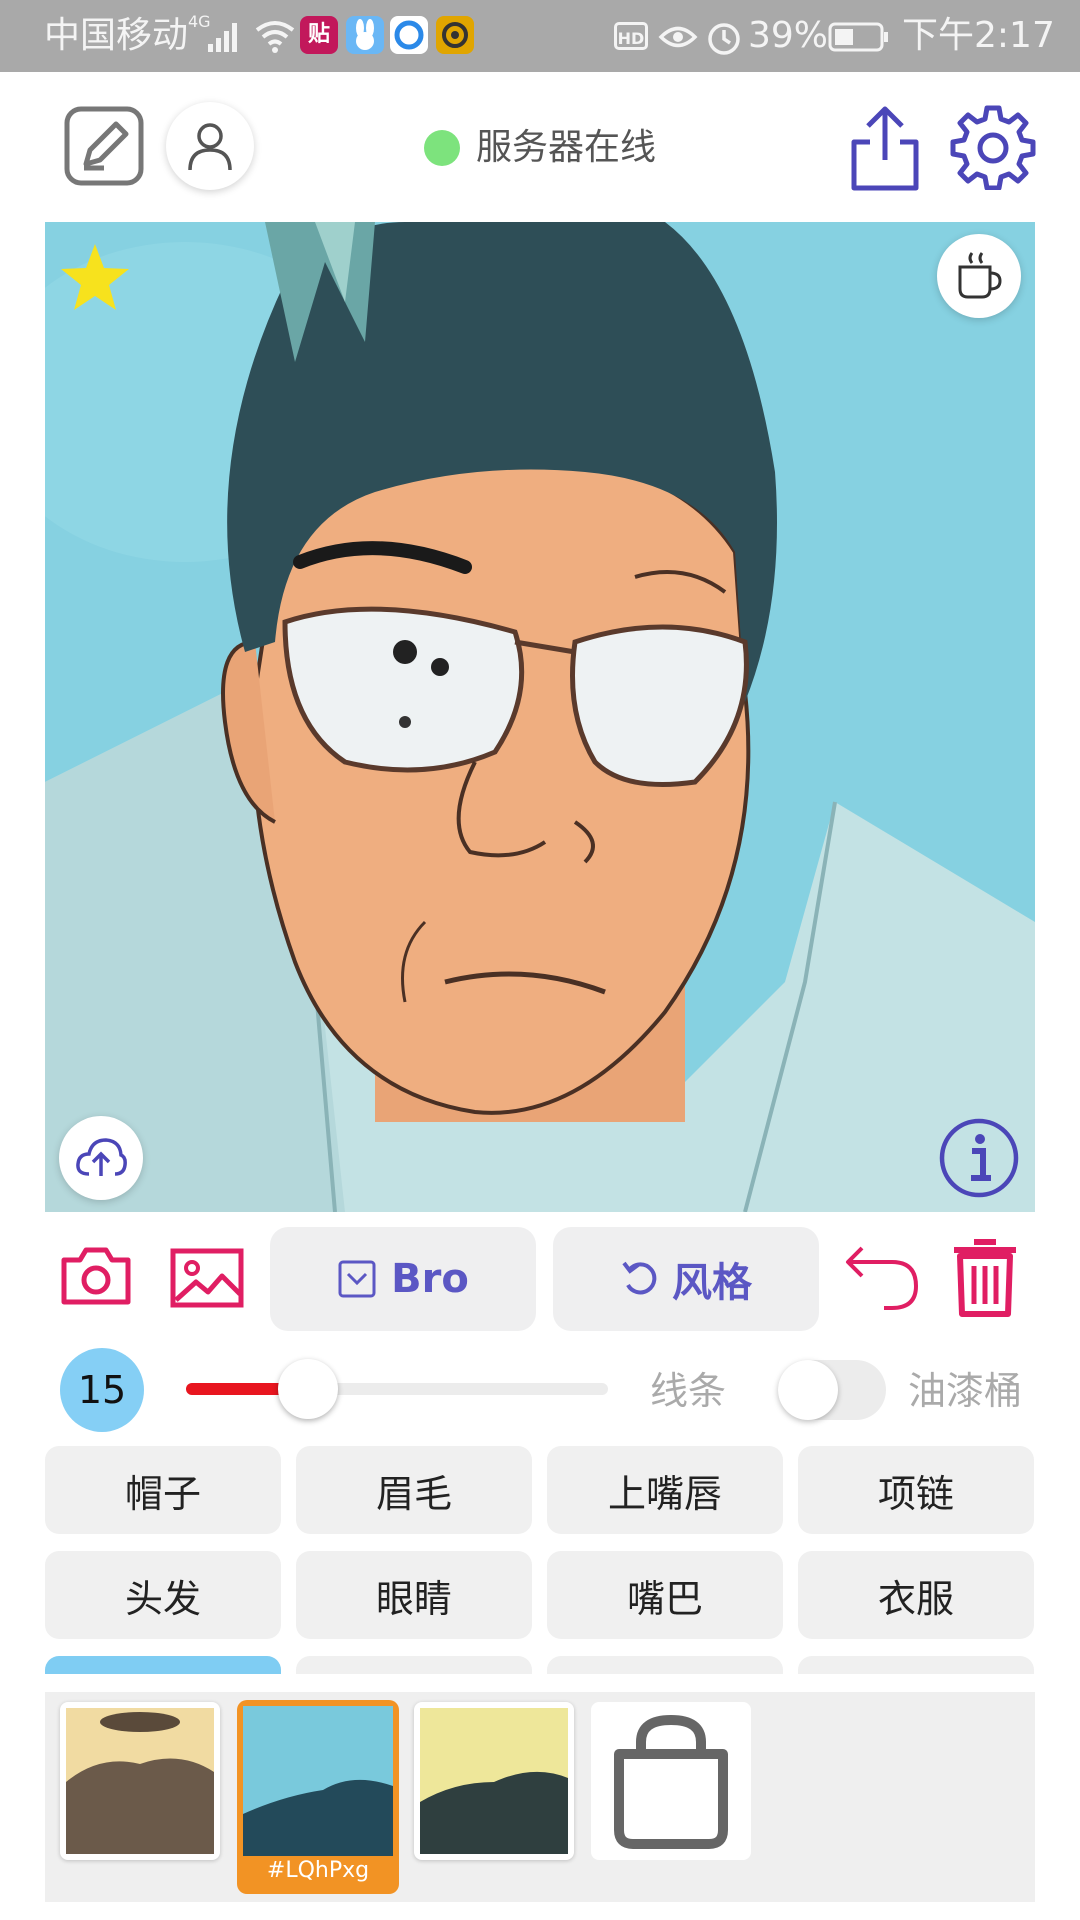 Image resolution: width=1080 pixels, height=1920 pixels. Describe the element at coordinates (102, 1390) in the screenshot. I see `brush-size-indicator: 15` at that location.